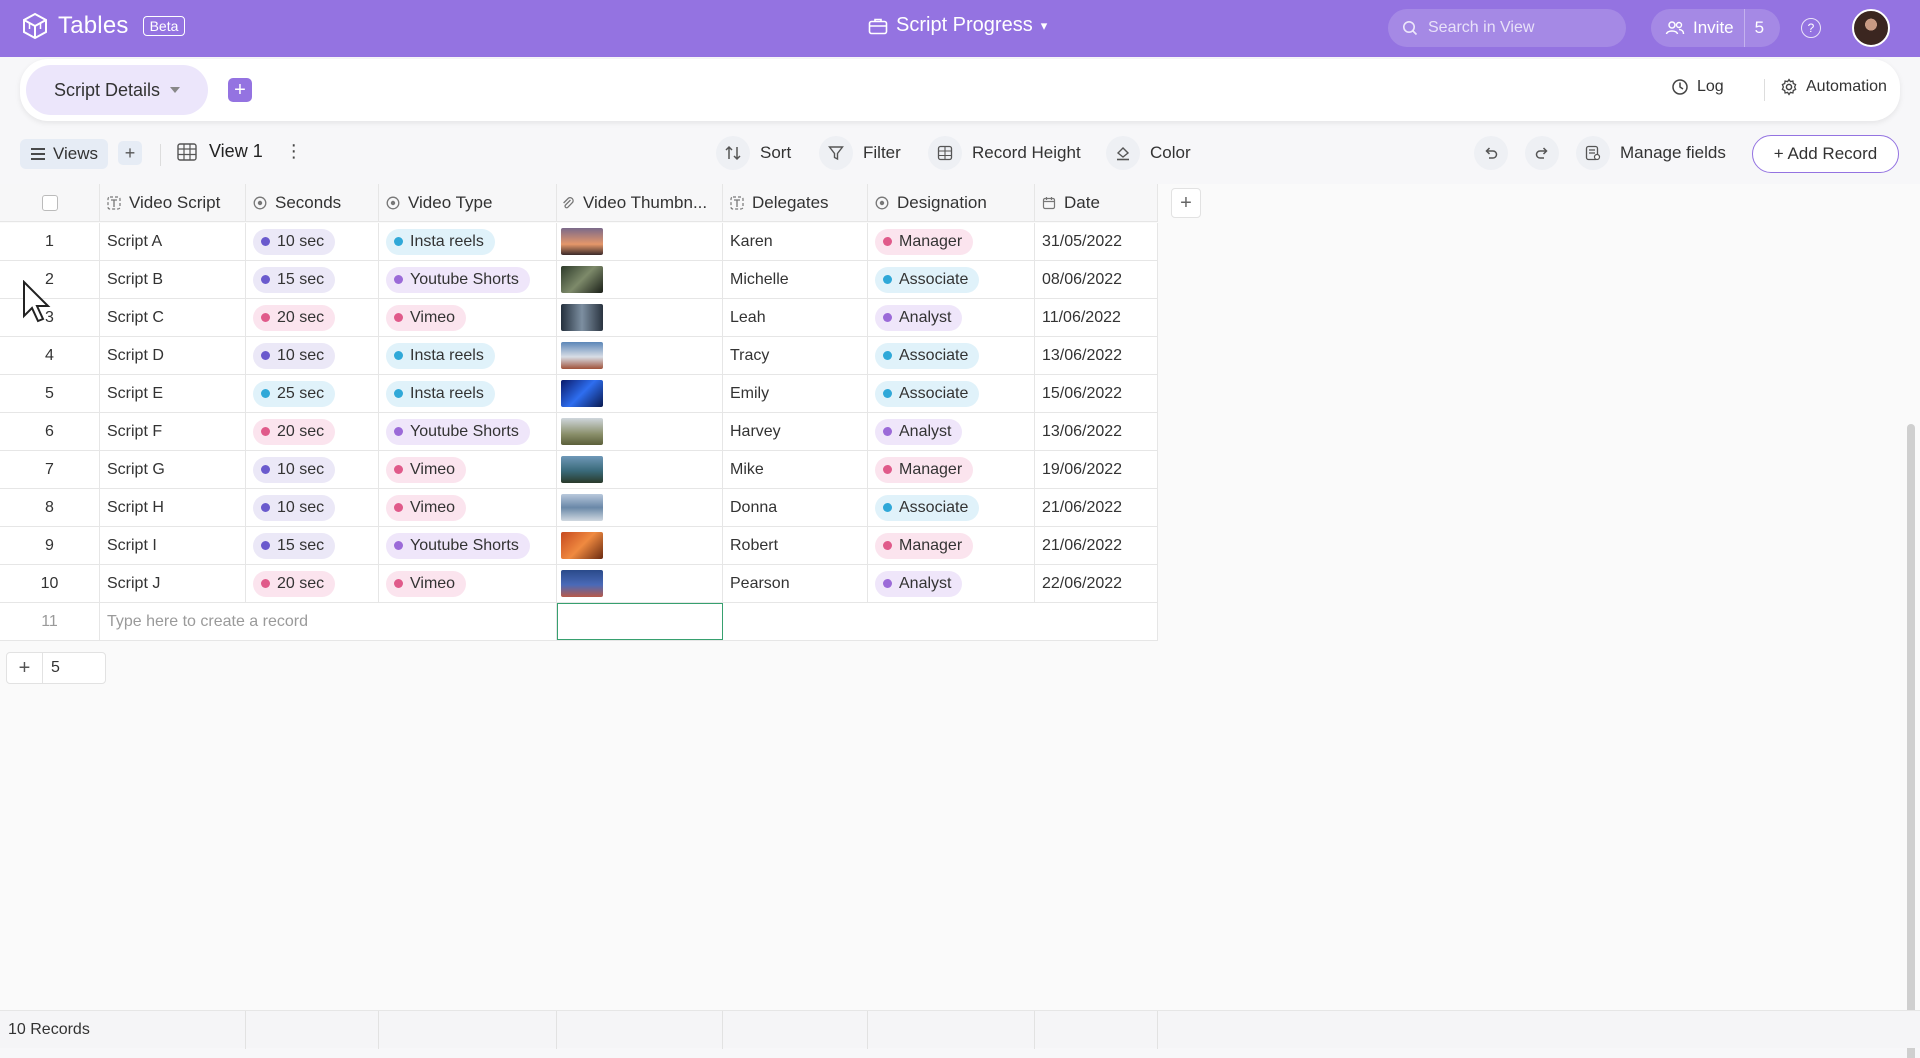 This screenshot has width=1920, height=1058. What do you see at coordinates (795, 355) in the screenshot?
I see `delegate-cell: Tracy` at bounding box center [795, 355].